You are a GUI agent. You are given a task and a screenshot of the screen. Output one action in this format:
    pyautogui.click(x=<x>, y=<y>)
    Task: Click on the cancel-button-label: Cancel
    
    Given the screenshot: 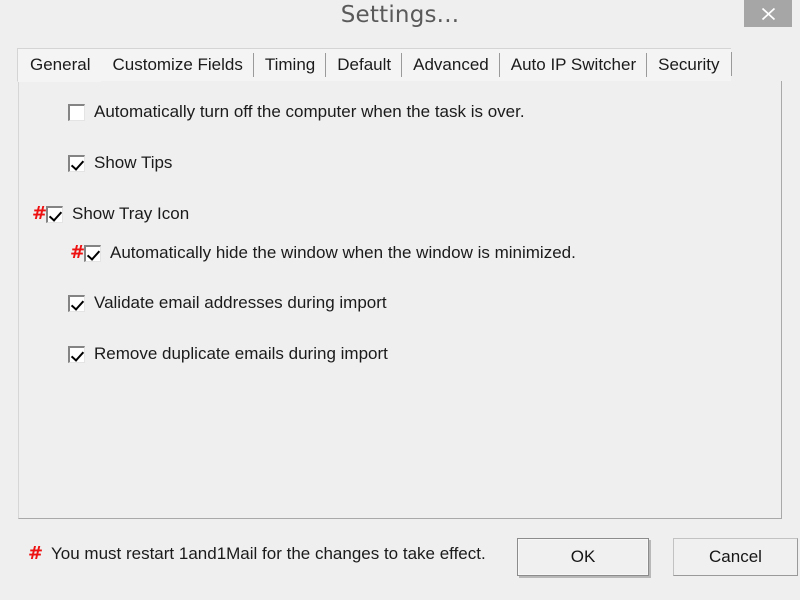 What is the action you would take?
    pyautogui.click(x=735, y=556)
    